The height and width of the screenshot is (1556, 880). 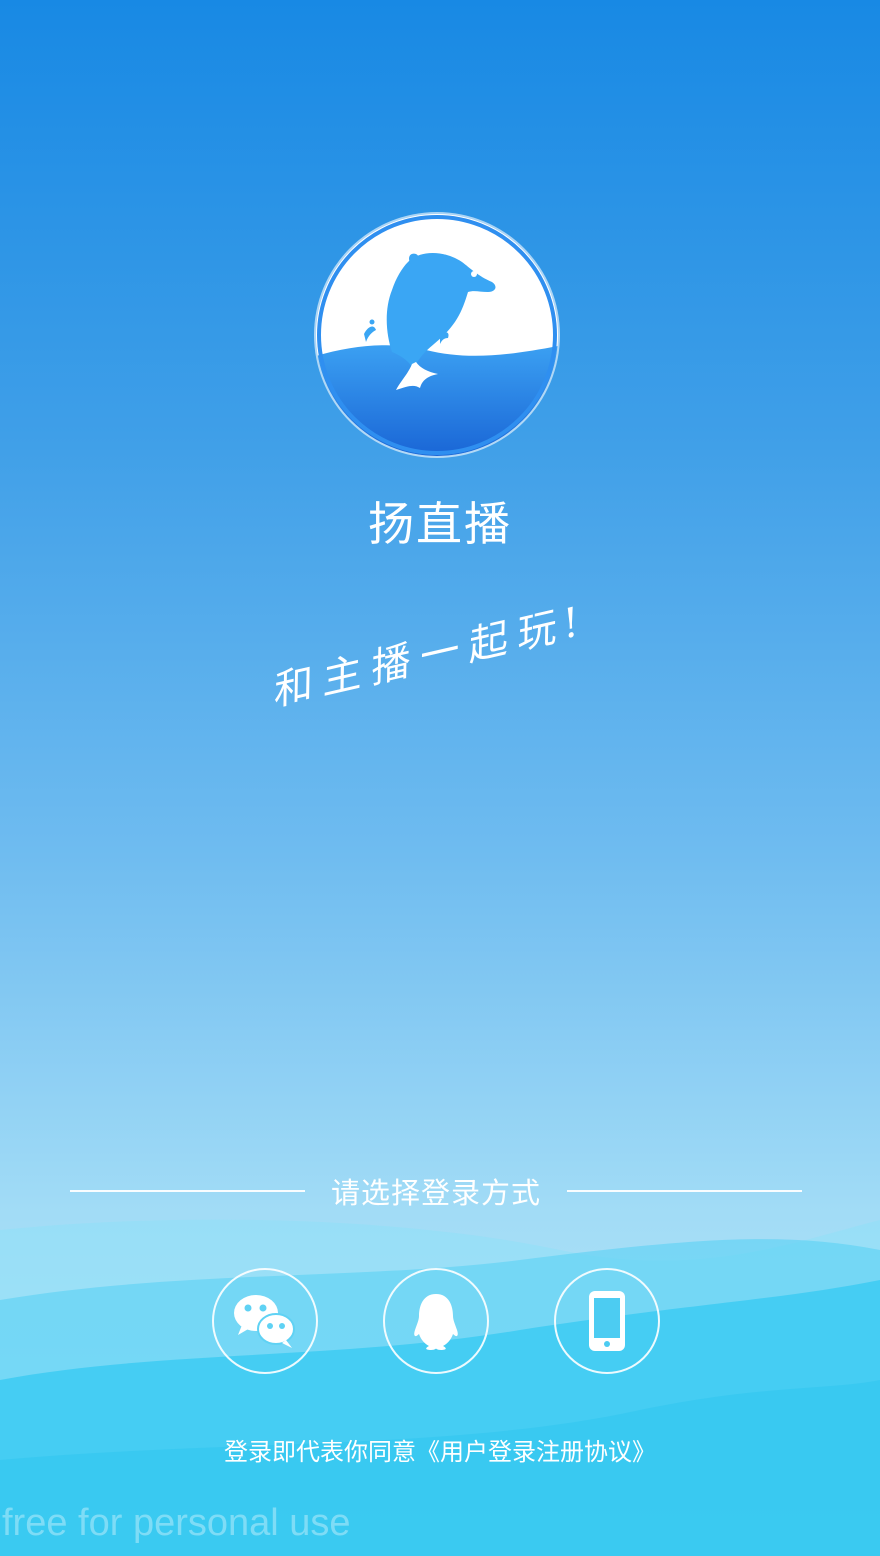 I want to click on divider-line-right, so click(x=685, y=1191).